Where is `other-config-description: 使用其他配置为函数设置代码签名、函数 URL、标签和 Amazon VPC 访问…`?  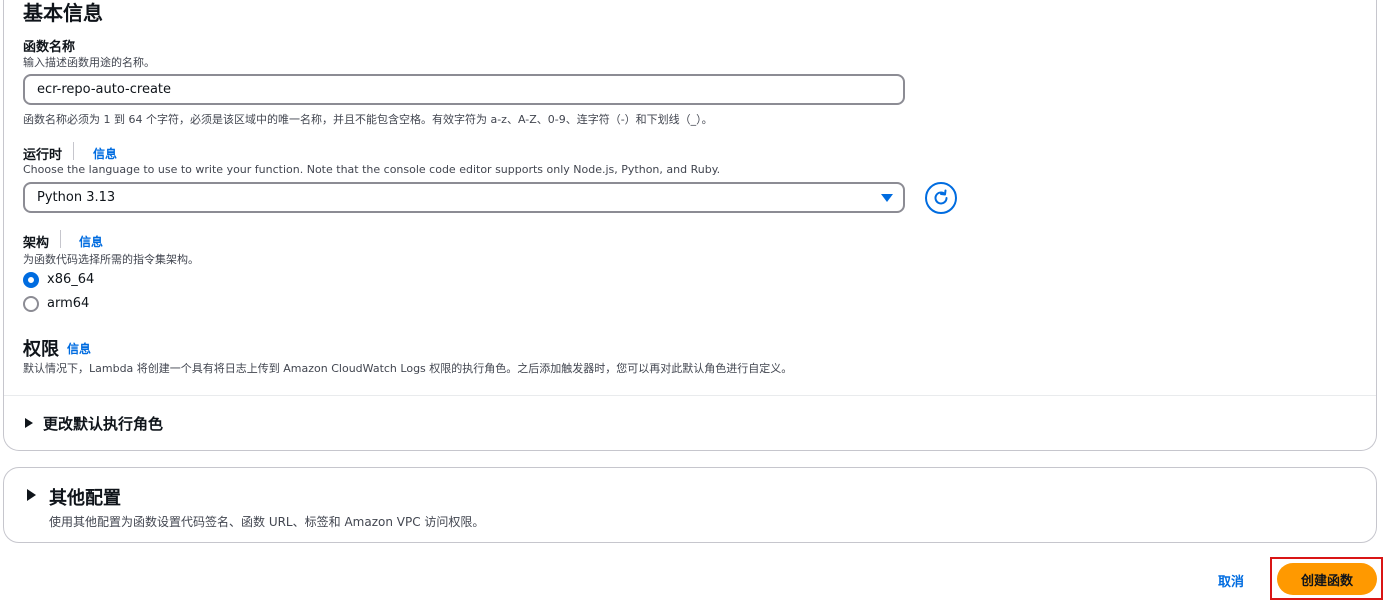 other-config-description: 使用其他配置为函数设置代码签名、函数 URL、标签和 Amazon VPC 访问… is located at coordinates (267, 522).